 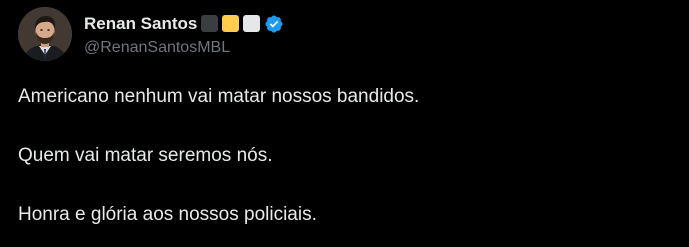 I want to click on profile-photo-icon, so click(x=45, y=34).